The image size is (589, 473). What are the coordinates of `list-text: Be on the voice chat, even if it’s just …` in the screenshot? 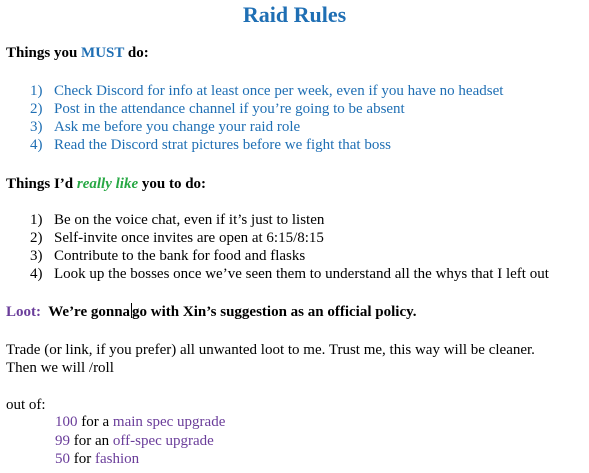 It's located at (189, 220).